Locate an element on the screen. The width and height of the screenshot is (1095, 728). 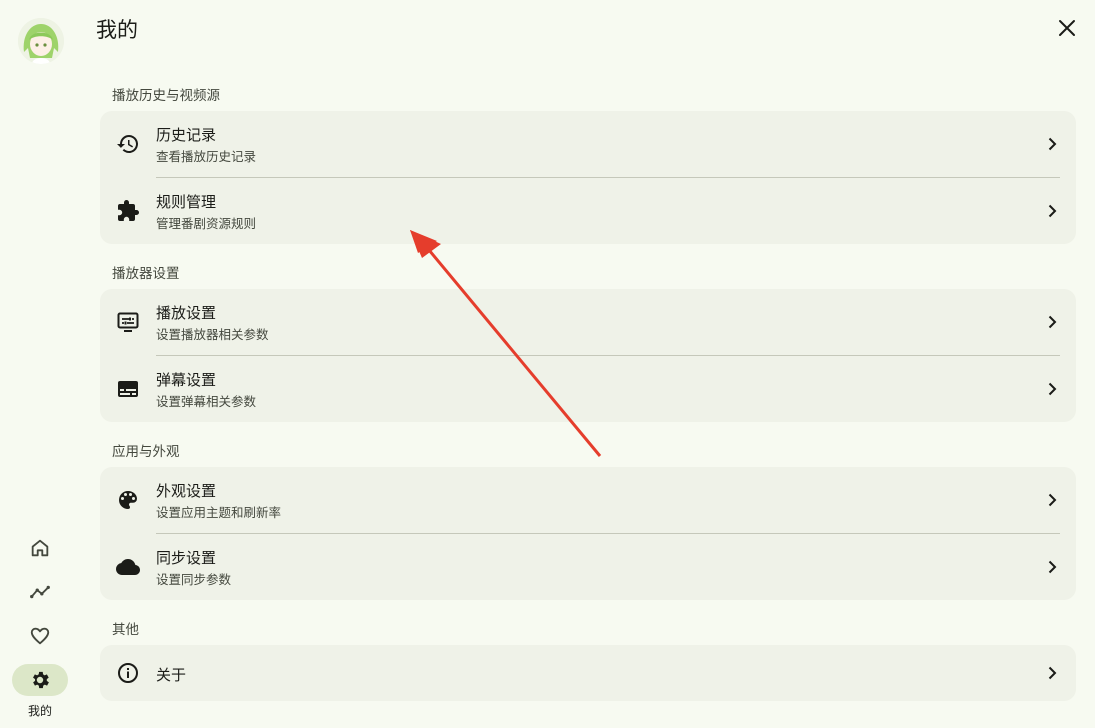
extension-icon is located at coordinates (128, 210).